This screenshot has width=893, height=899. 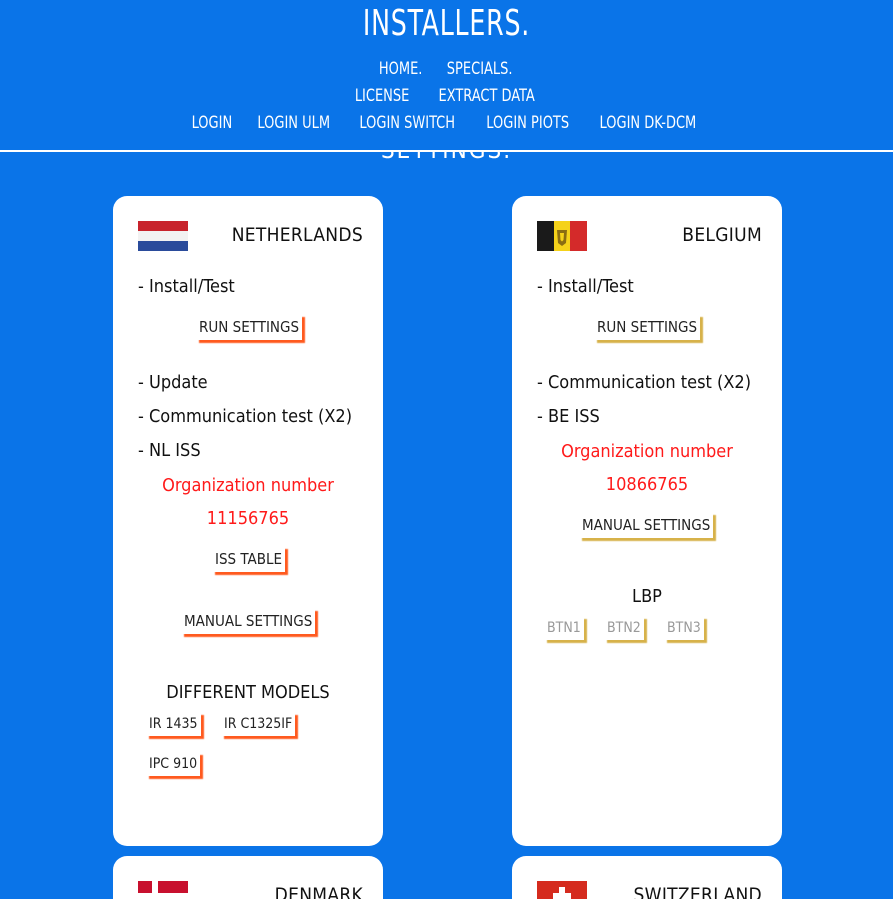 I want to click on nav-row-tools: LICENSE EXTRACT DATA, so click(x=446, y=96).